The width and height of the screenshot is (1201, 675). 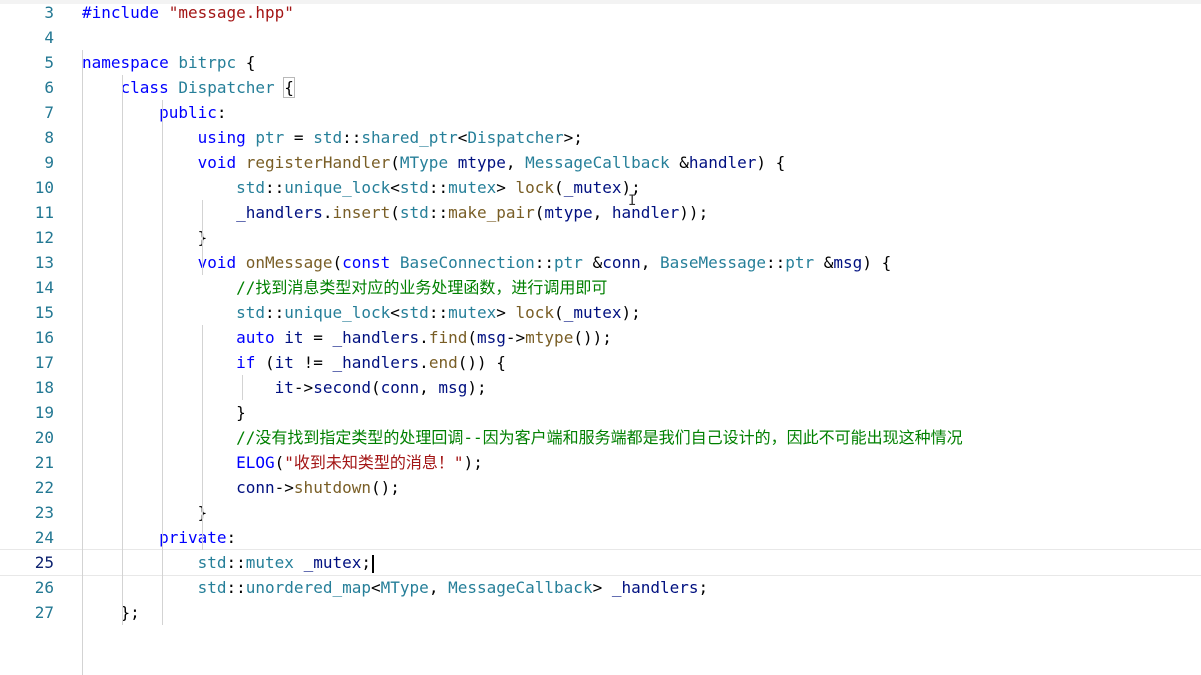 I want to click on code-line: 3 #include "message.hpp", so click(x=600, y=12).